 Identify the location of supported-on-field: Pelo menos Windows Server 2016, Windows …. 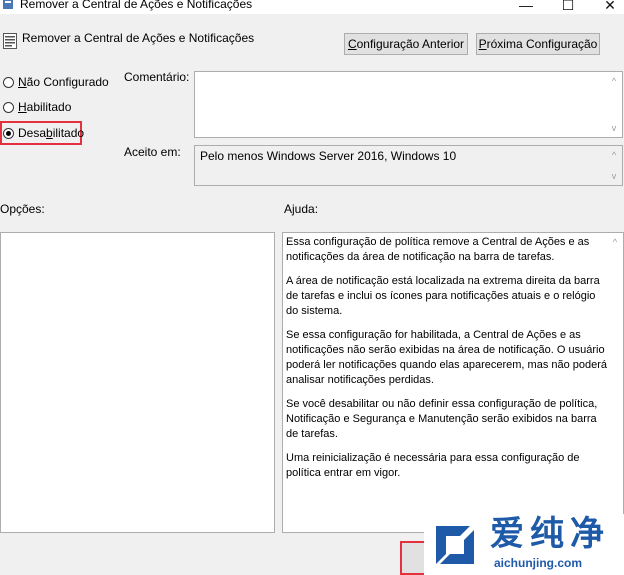
(408, 165).